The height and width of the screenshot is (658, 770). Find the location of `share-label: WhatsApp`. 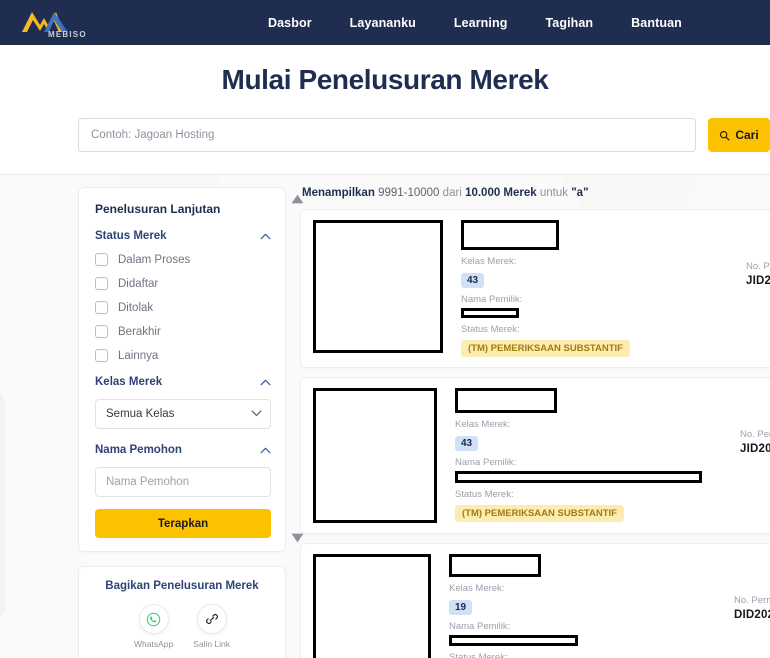

share-label: WhatsApp is located at coordinates (153, 644).